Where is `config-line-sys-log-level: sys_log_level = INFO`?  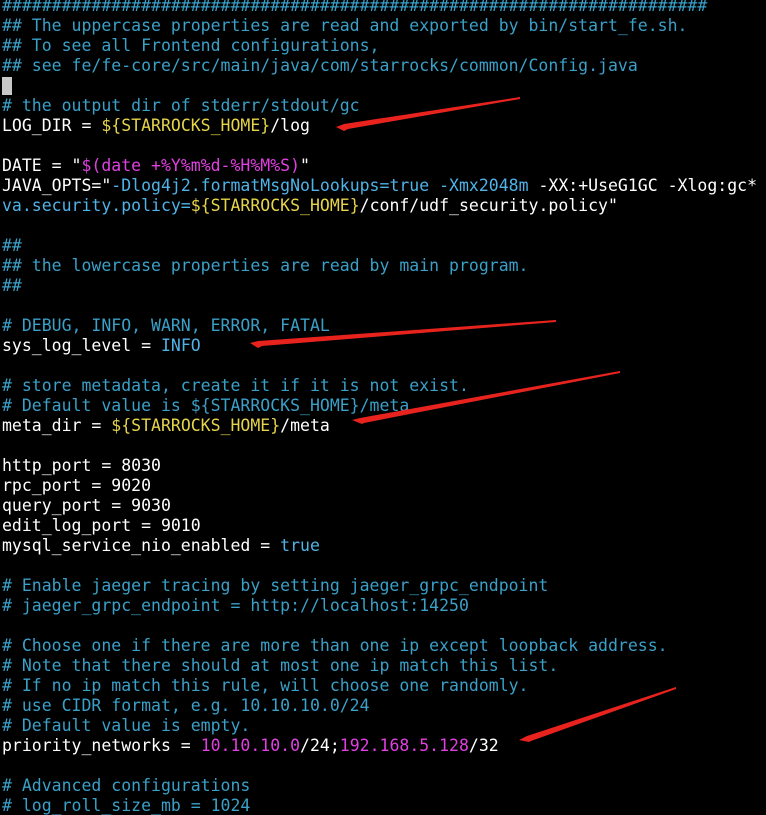
config-line-sys-log-level: sys_log_level = INFO is located at coordinates (101, 346).